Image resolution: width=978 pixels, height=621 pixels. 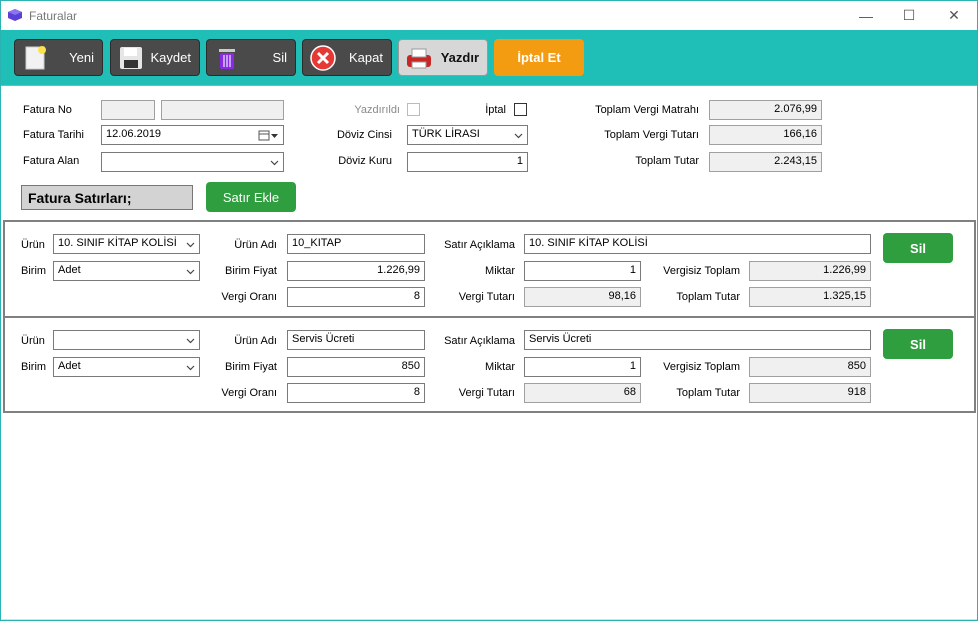 What do you see at coordinates (419, 58) in the screenshot?
I see `printer-icon` at bounding box center [419, 58].